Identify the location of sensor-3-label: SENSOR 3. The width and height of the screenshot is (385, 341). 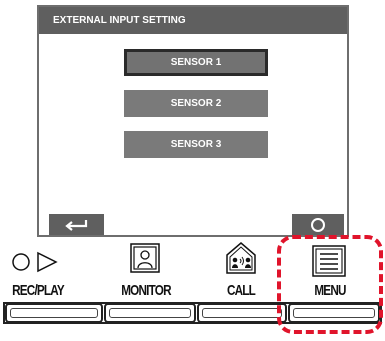
(196, 144).